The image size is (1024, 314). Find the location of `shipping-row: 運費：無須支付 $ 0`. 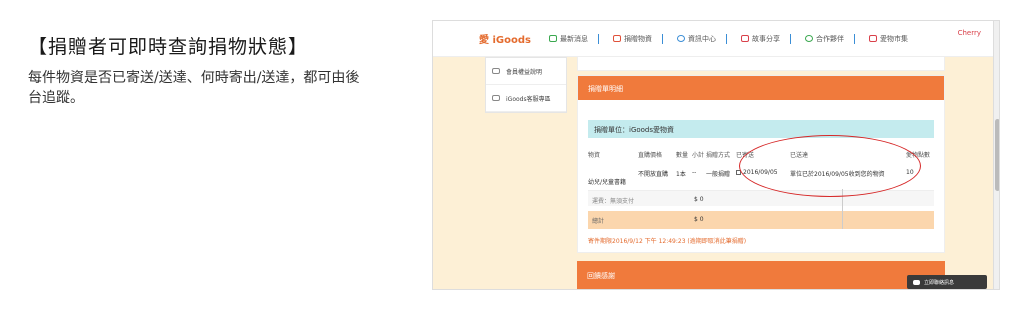

shipping-row: 運費：無須支付 $ 0 is located at coordinates (761, 198).